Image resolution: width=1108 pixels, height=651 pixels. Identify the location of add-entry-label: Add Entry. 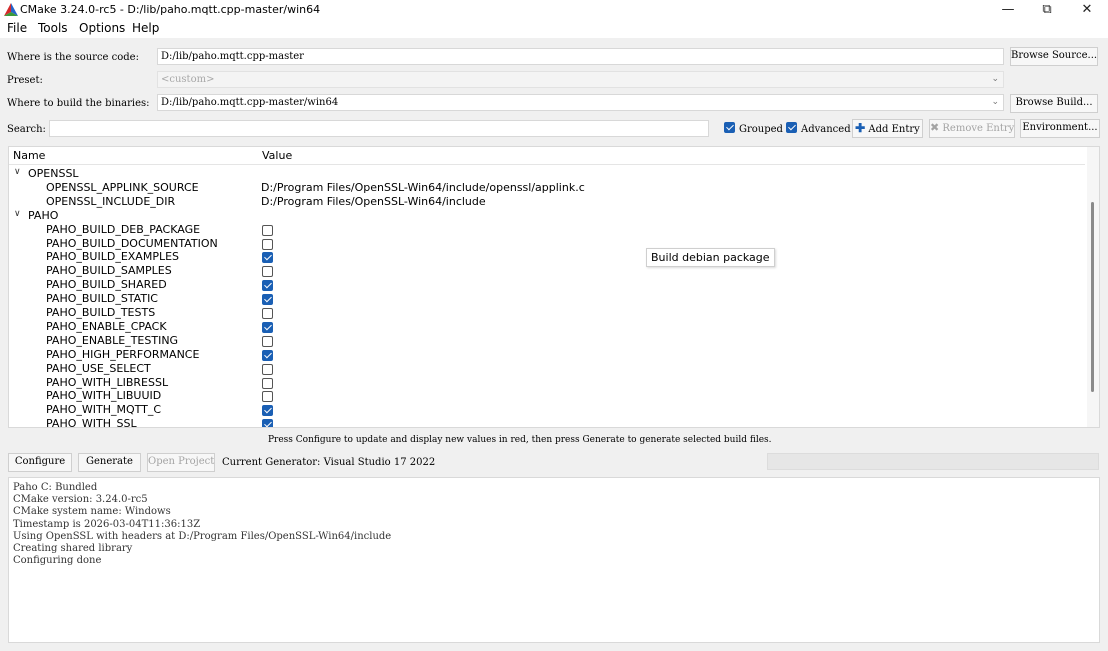
(894, 129).